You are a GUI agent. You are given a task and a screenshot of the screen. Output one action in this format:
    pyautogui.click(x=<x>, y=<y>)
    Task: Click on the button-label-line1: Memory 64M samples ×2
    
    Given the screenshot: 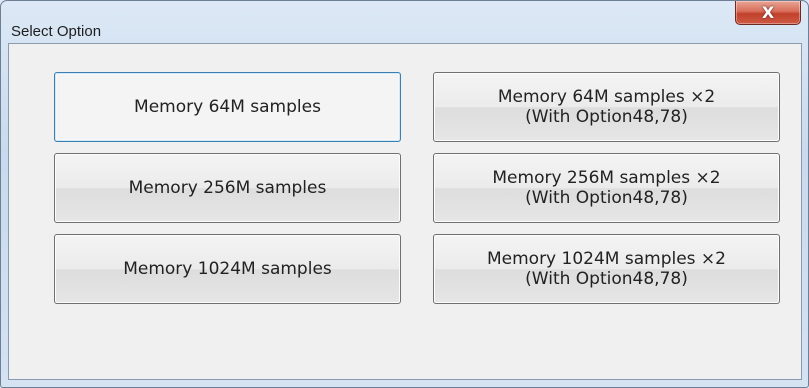 What is the action you would take?
    pyautogui.click(x=606, y=97)
    